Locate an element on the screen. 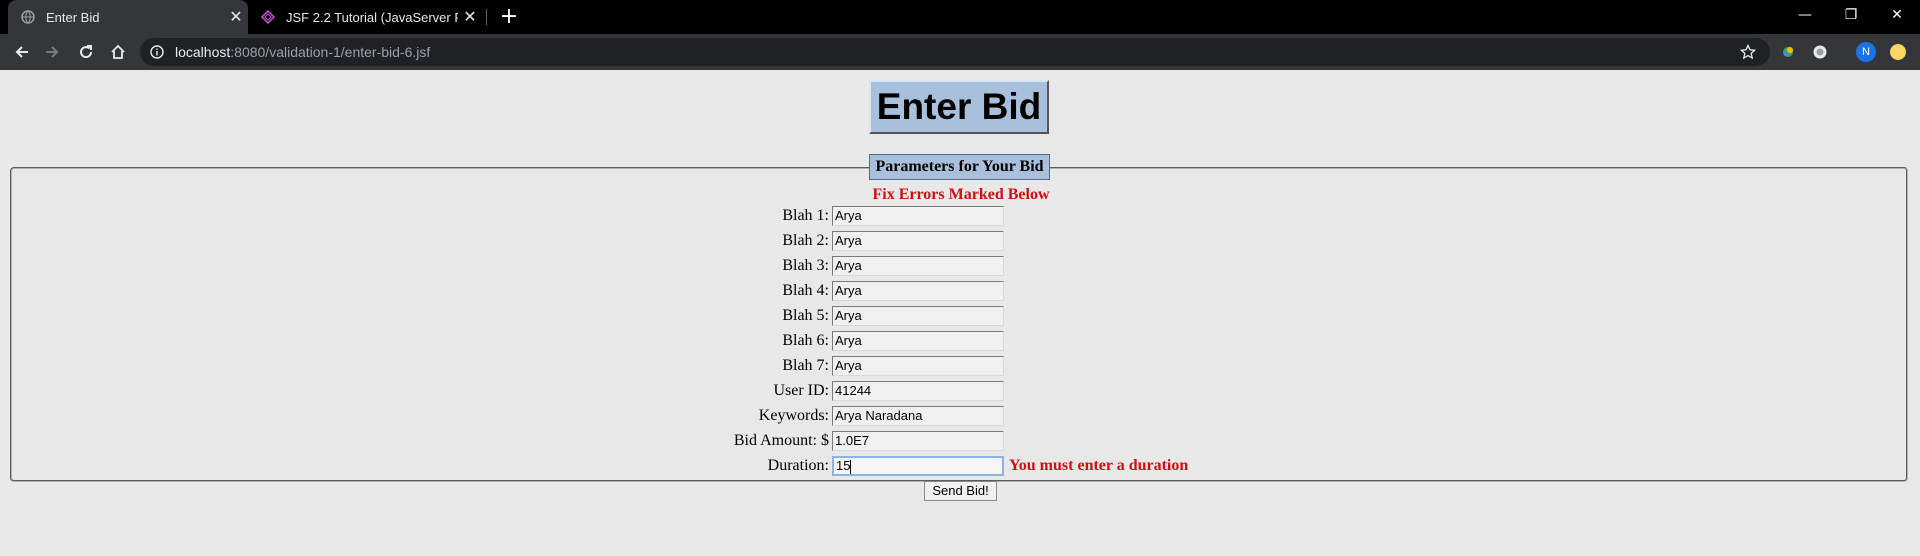 This screenshot has height=556, width=1920. tab-enter-bid: Enter Bid ✕ is located at coordinates (128, 17).